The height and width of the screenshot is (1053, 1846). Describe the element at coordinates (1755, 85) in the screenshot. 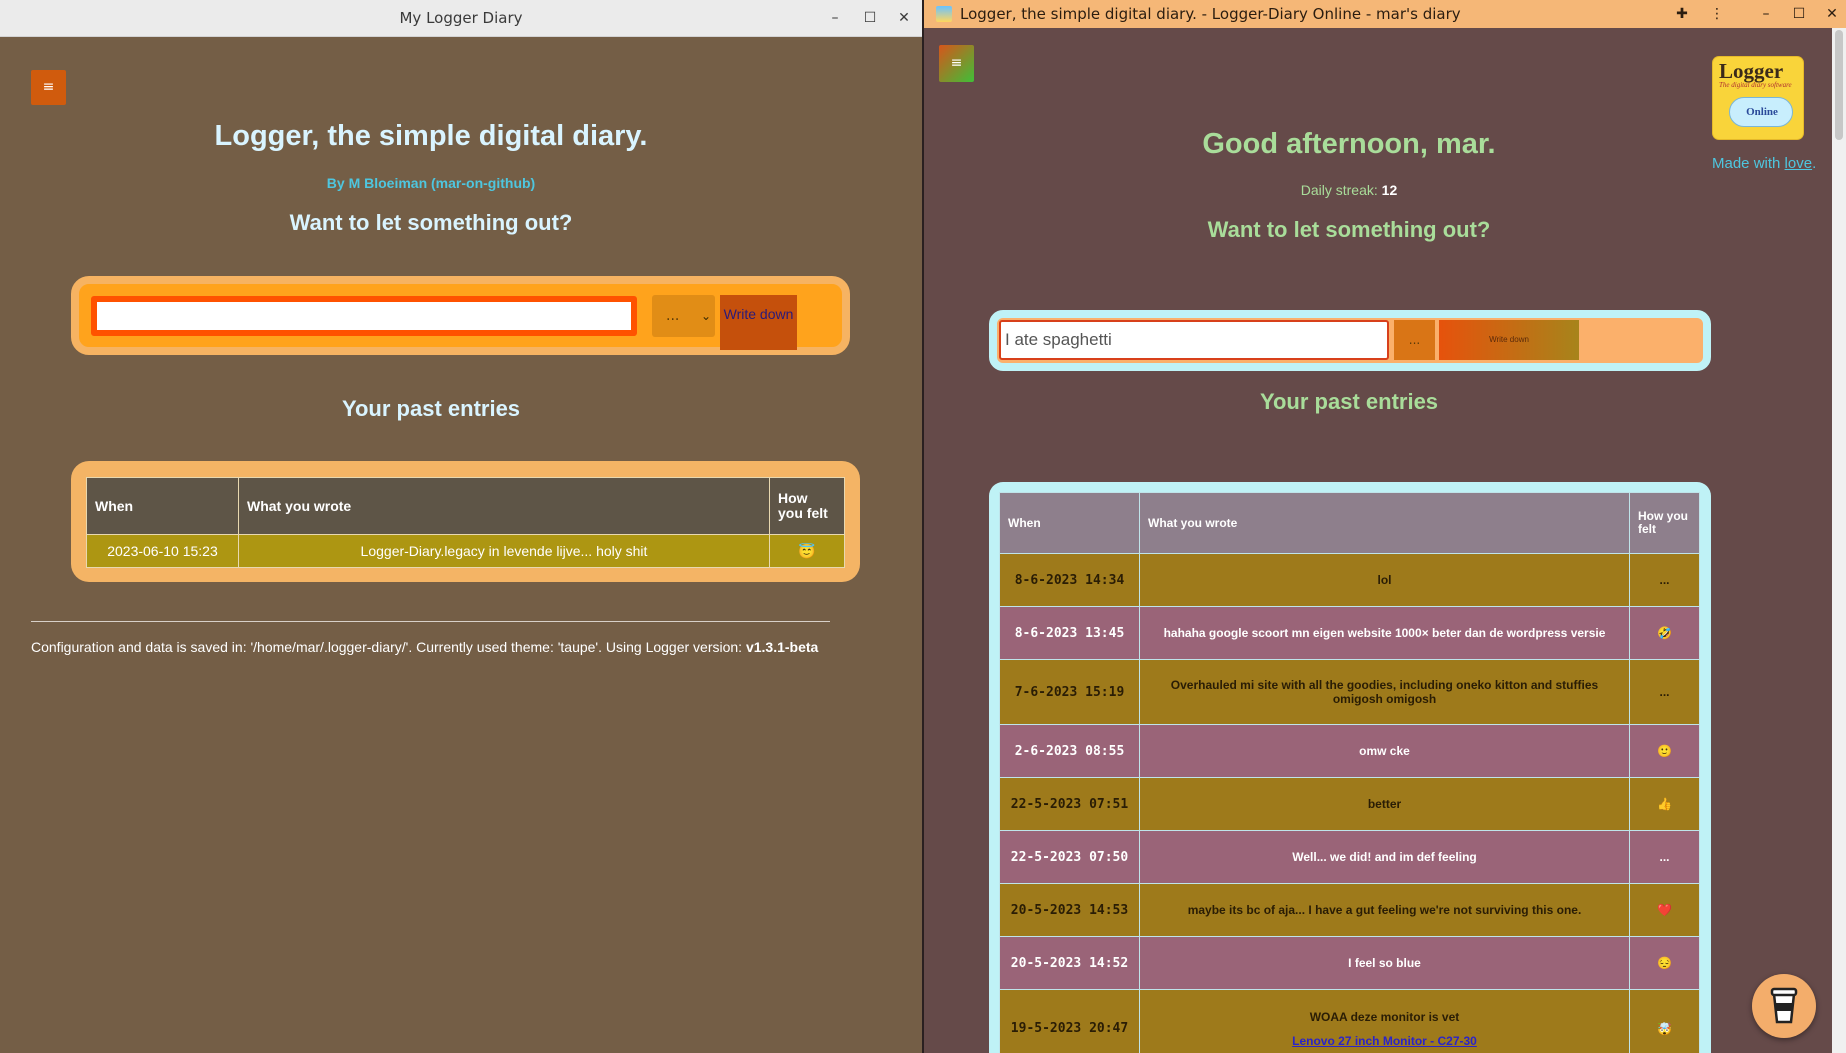

I see `logo-tagline: The digital diary software` at that location.